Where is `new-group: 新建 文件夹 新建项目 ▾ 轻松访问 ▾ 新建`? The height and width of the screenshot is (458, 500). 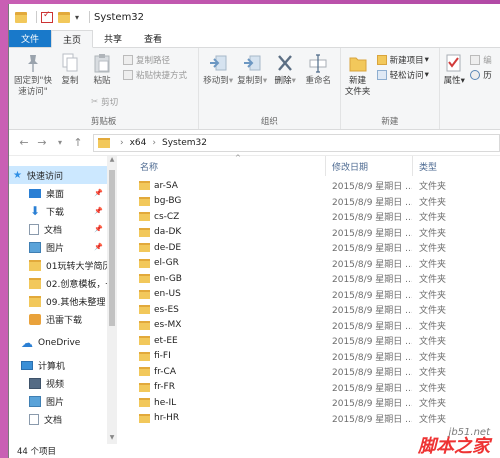 new-group: 新建 文件夹 新建项目 ▾ 轻松访问 ▾ 新建 is located at coordinates (391, 88).